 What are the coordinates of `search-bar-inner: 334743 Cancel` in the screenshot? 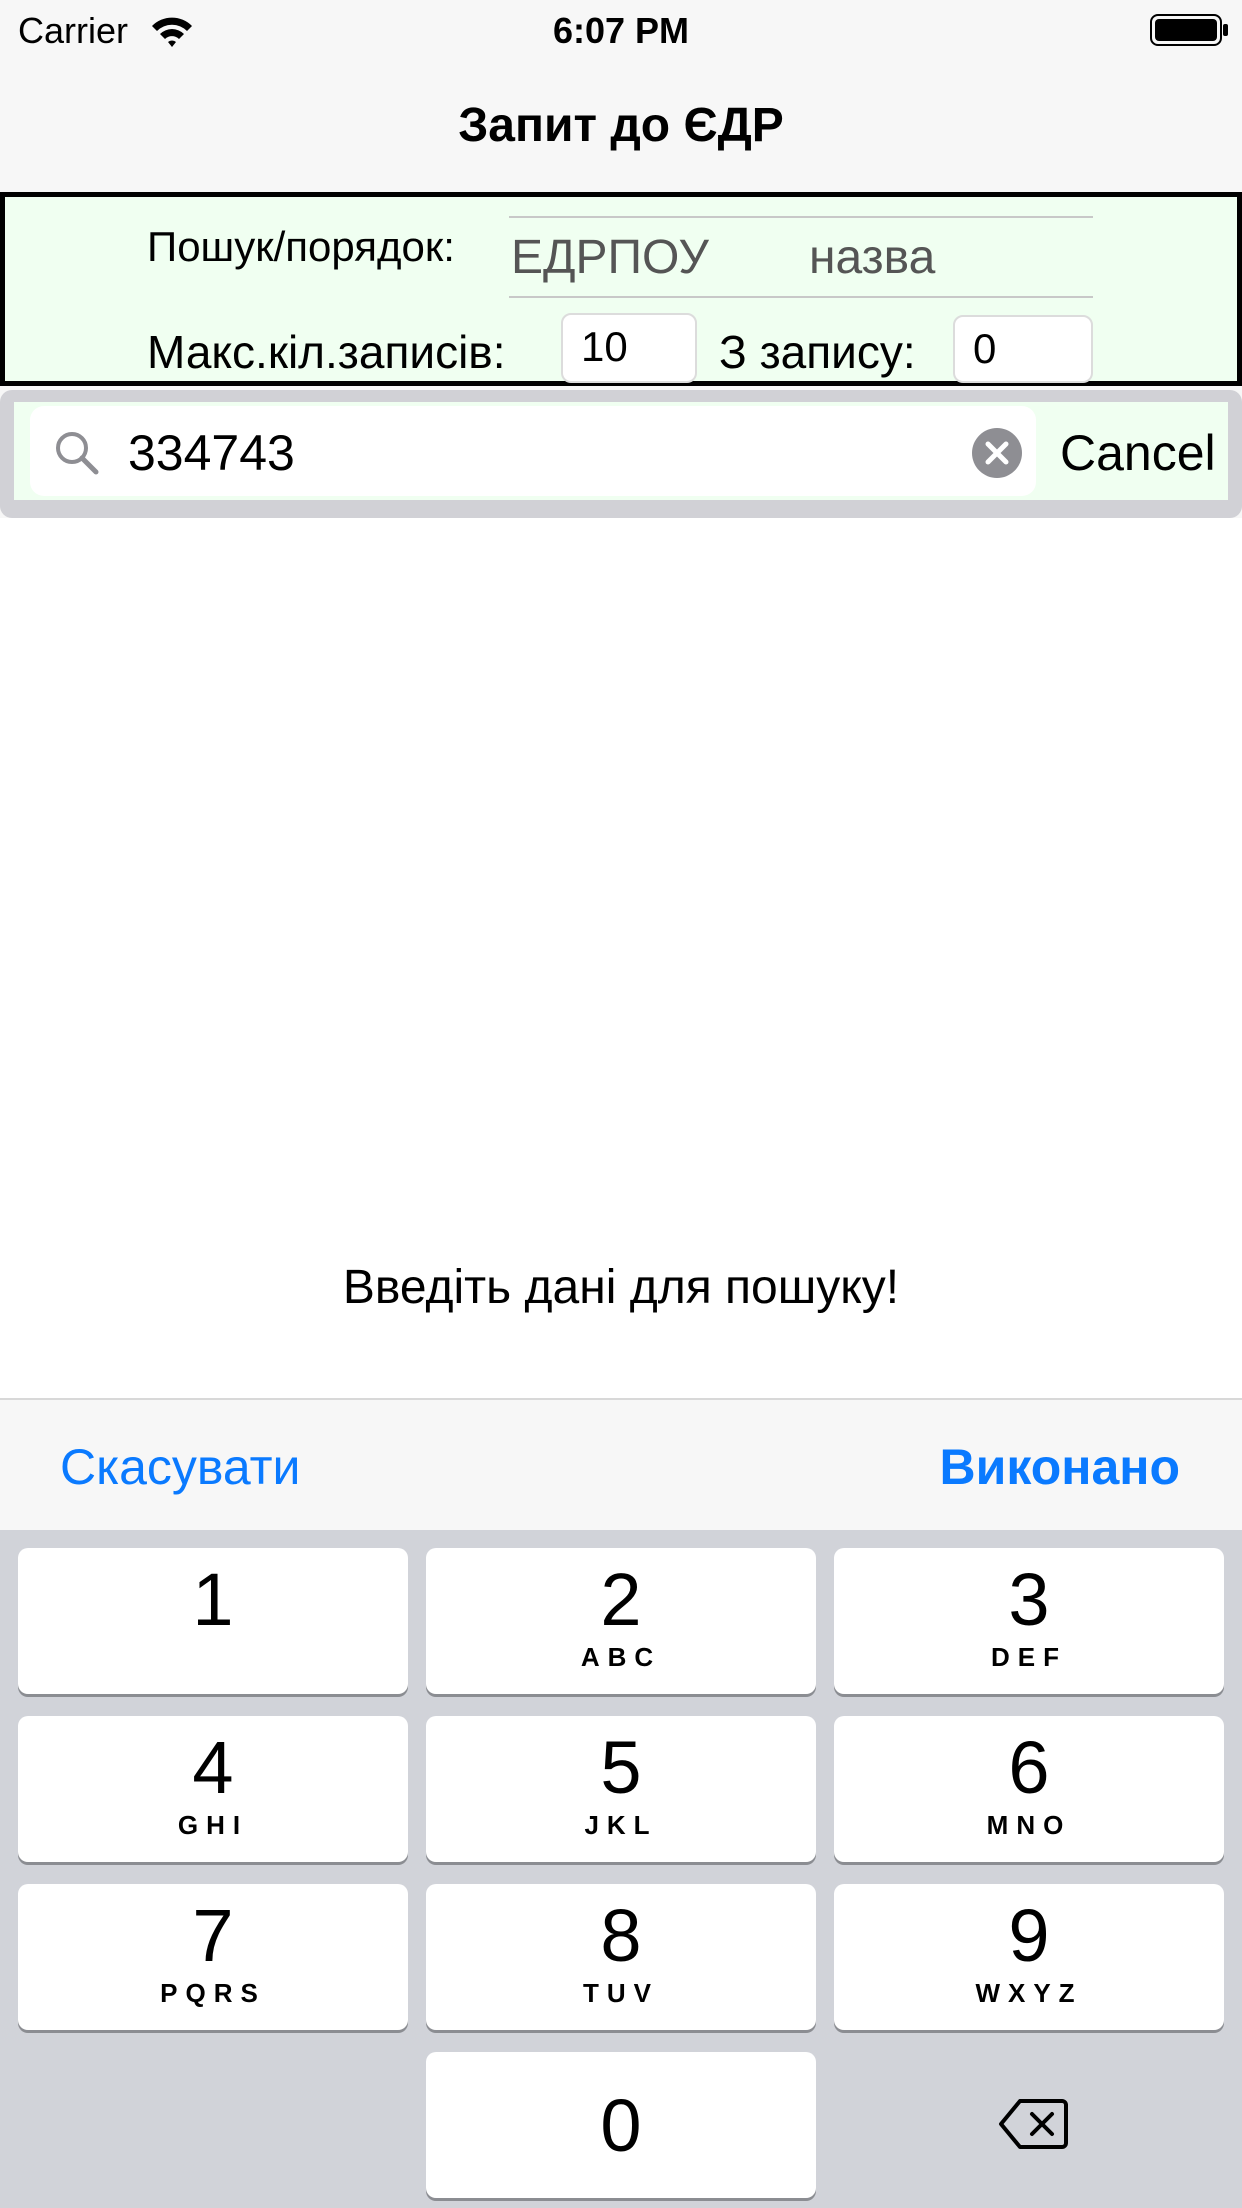 It's located at (621, 451).